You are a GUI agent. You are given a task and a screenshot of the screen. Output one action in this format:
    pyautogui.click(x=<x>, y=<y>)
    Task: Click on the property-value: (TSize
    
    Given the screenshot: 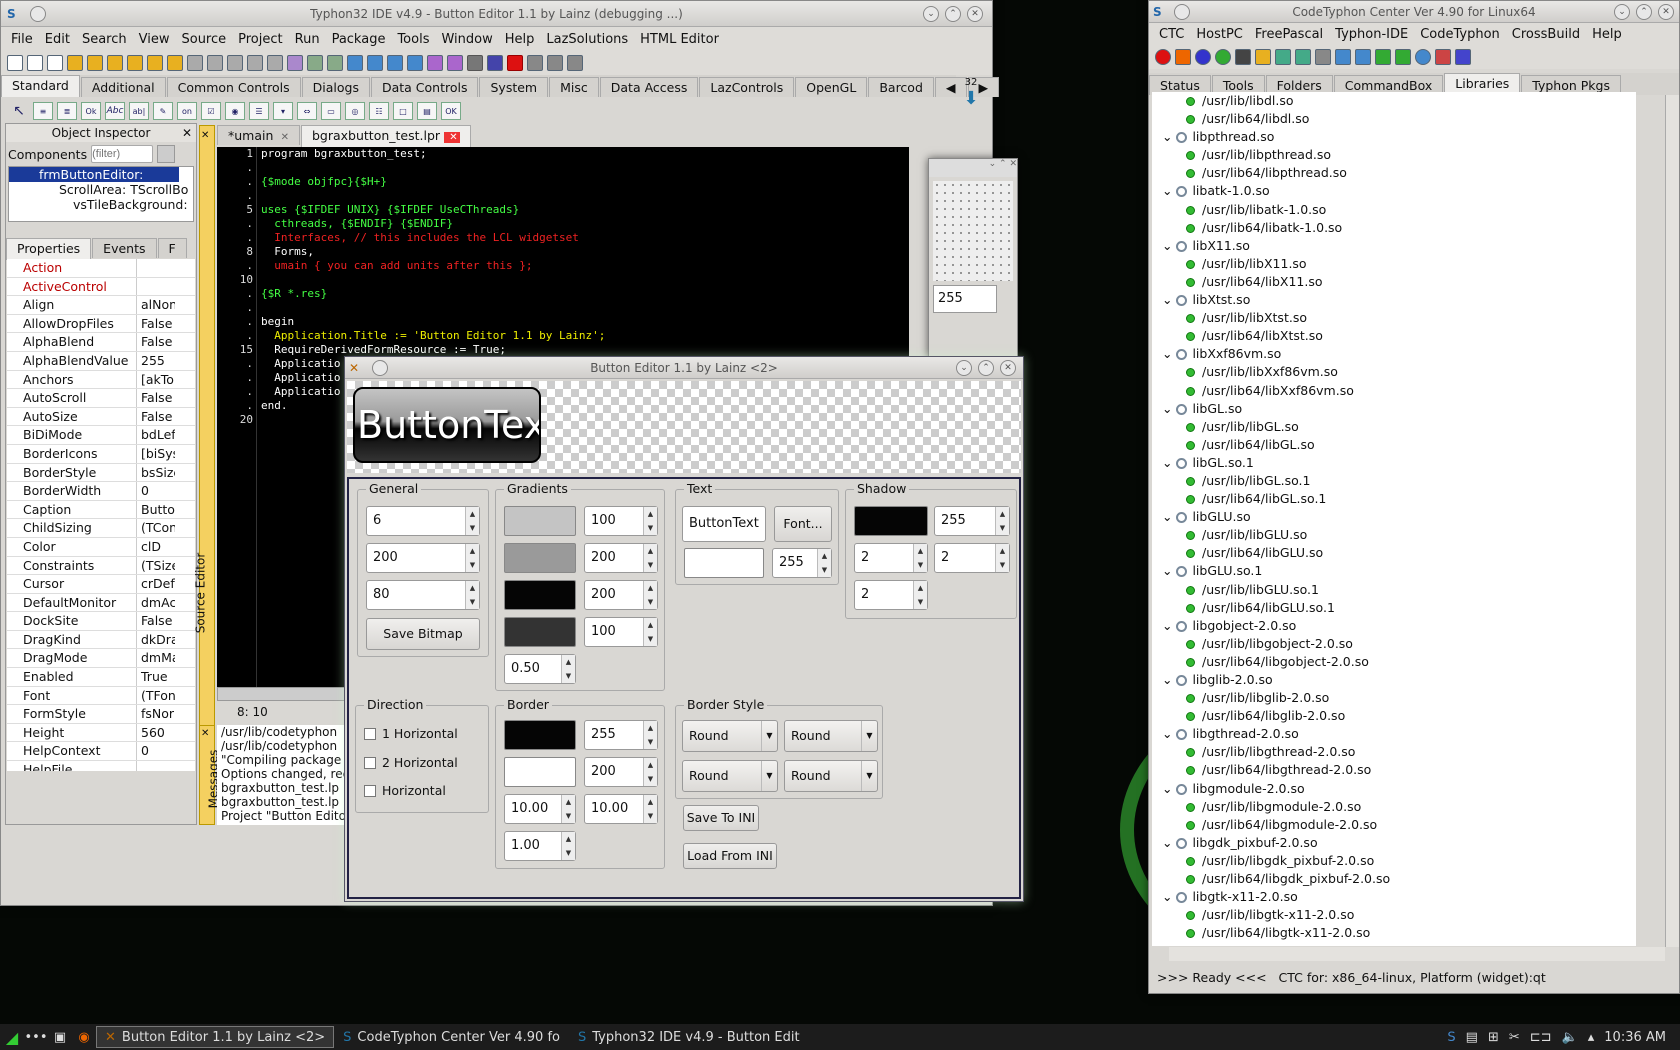 What is the action you would take?
    pyautogui.click(x=156, y=566)
    